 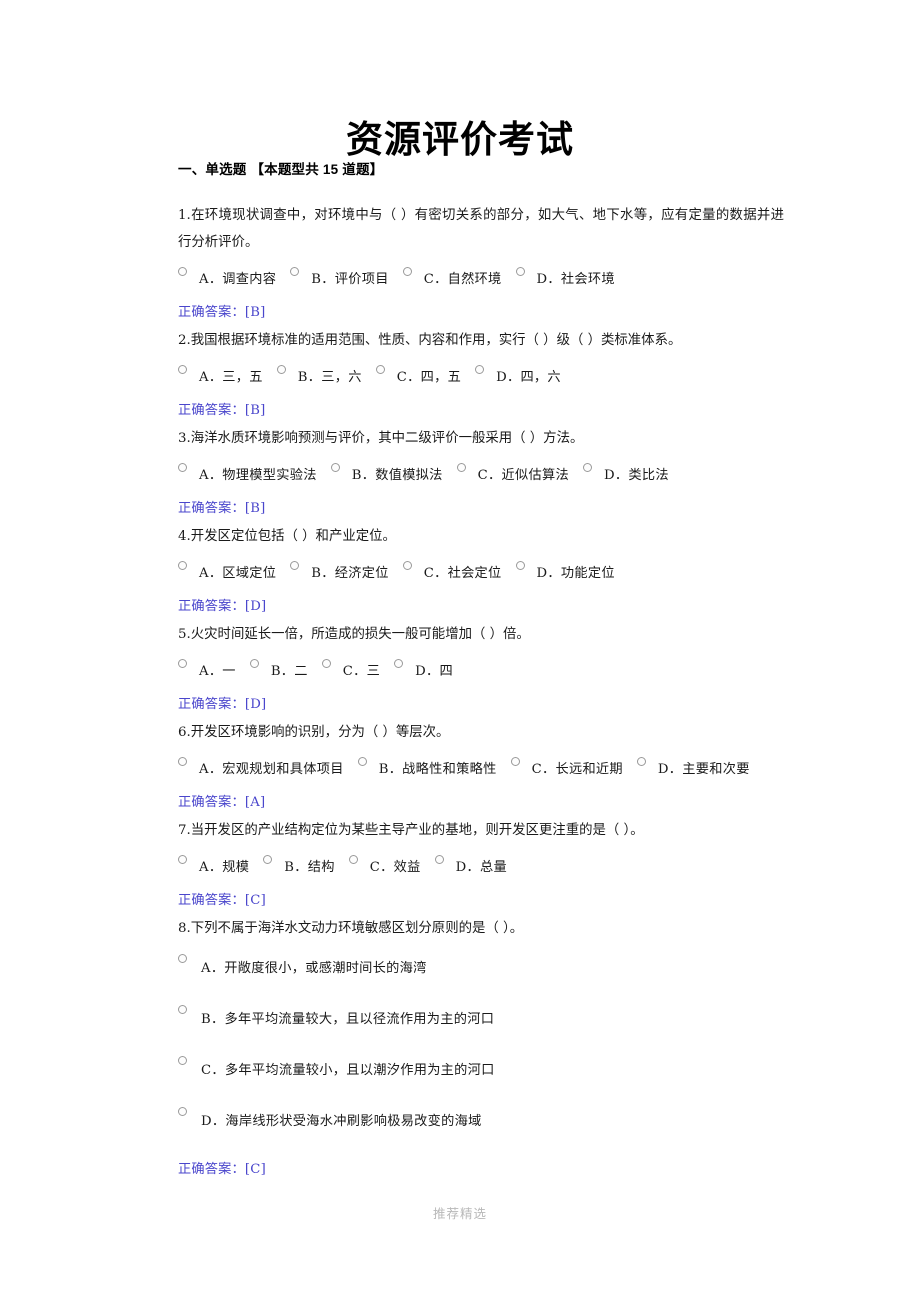 What do you see at coordinates (309, 867) in the screenshot?
I see `option-label: B．结构` at bounding box center [309, 867].